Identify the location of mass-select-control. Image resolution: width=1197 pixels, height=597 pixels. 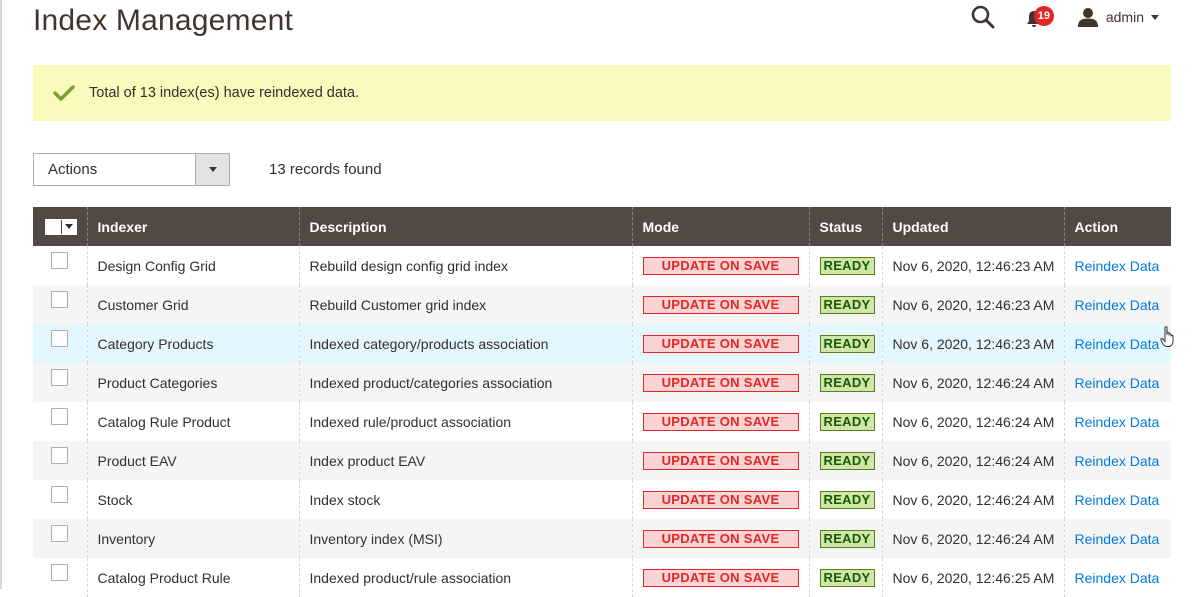
(61, 226).